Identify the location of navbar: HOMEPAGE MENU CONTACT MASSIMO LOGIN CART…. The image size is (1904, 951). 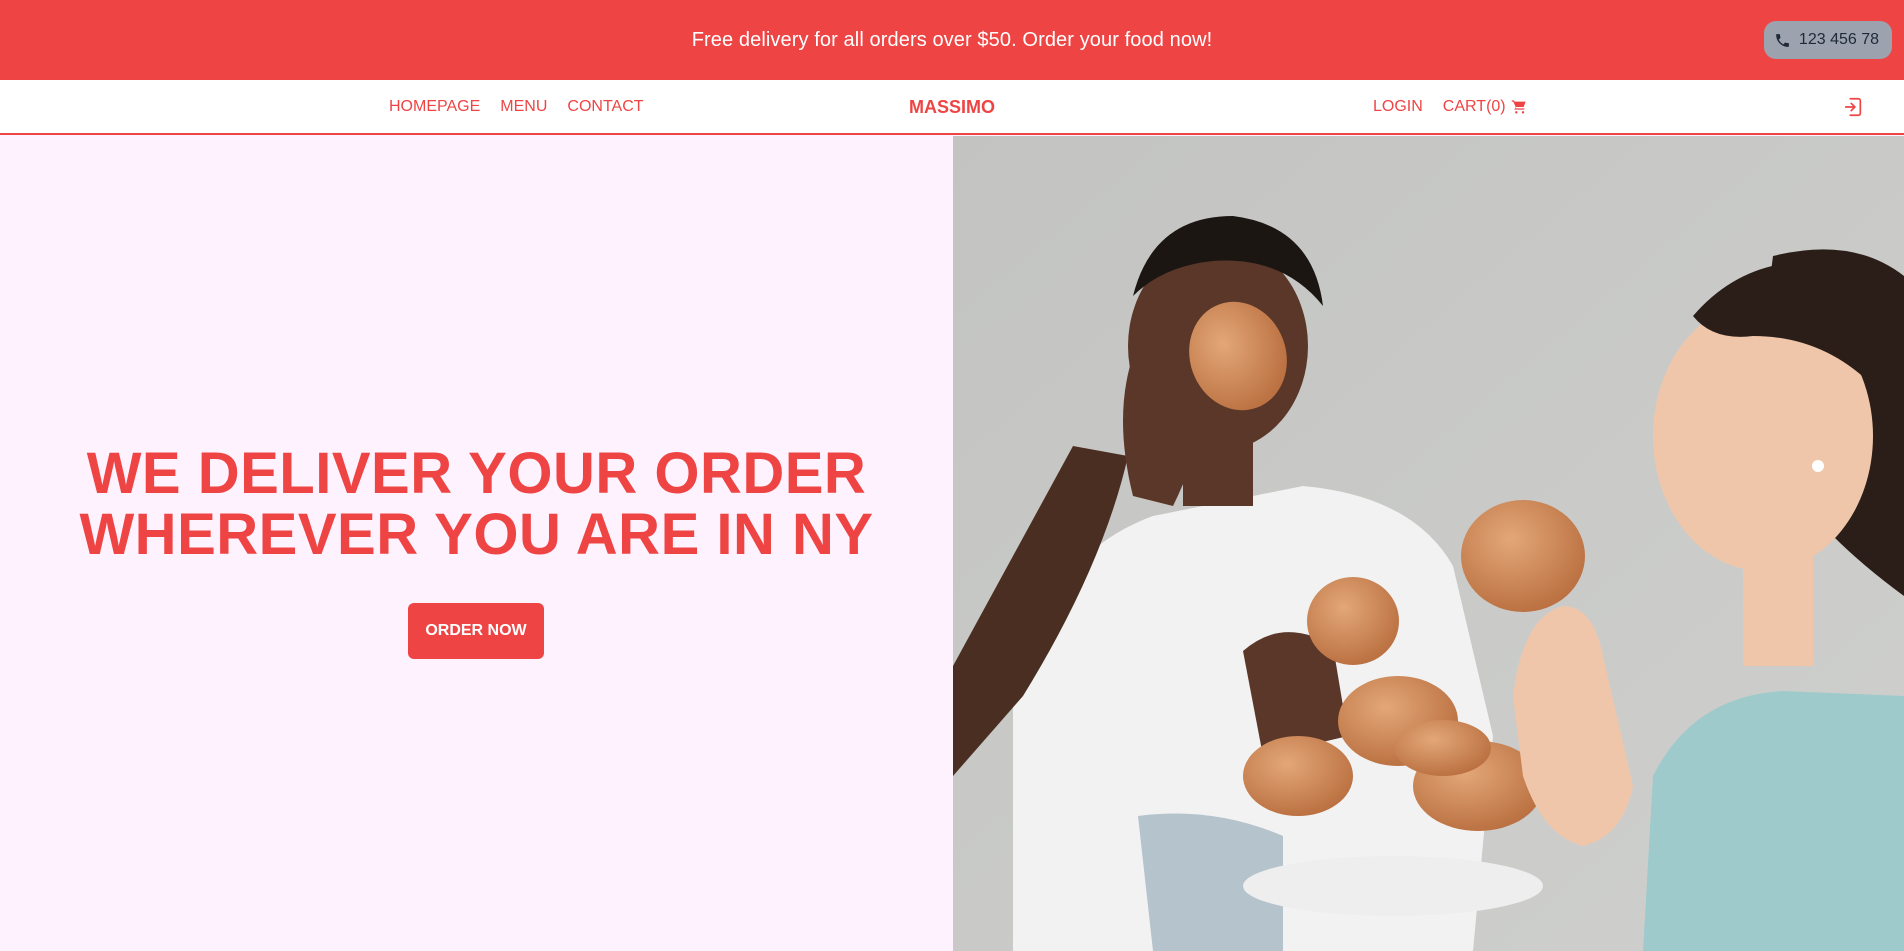
(952, 107).